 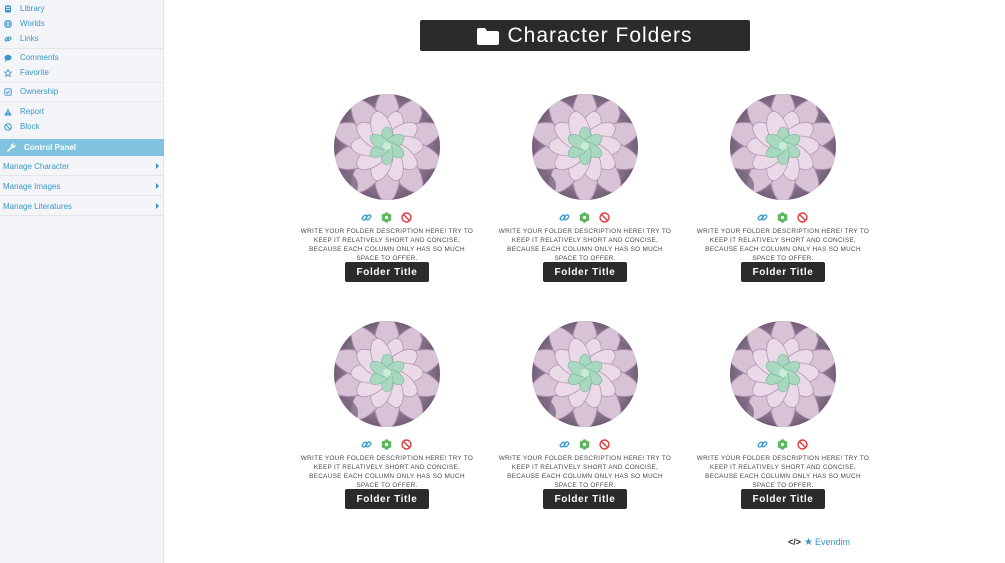 I want to click on sidebar-item-label: Report, so click(x=32, y=111).